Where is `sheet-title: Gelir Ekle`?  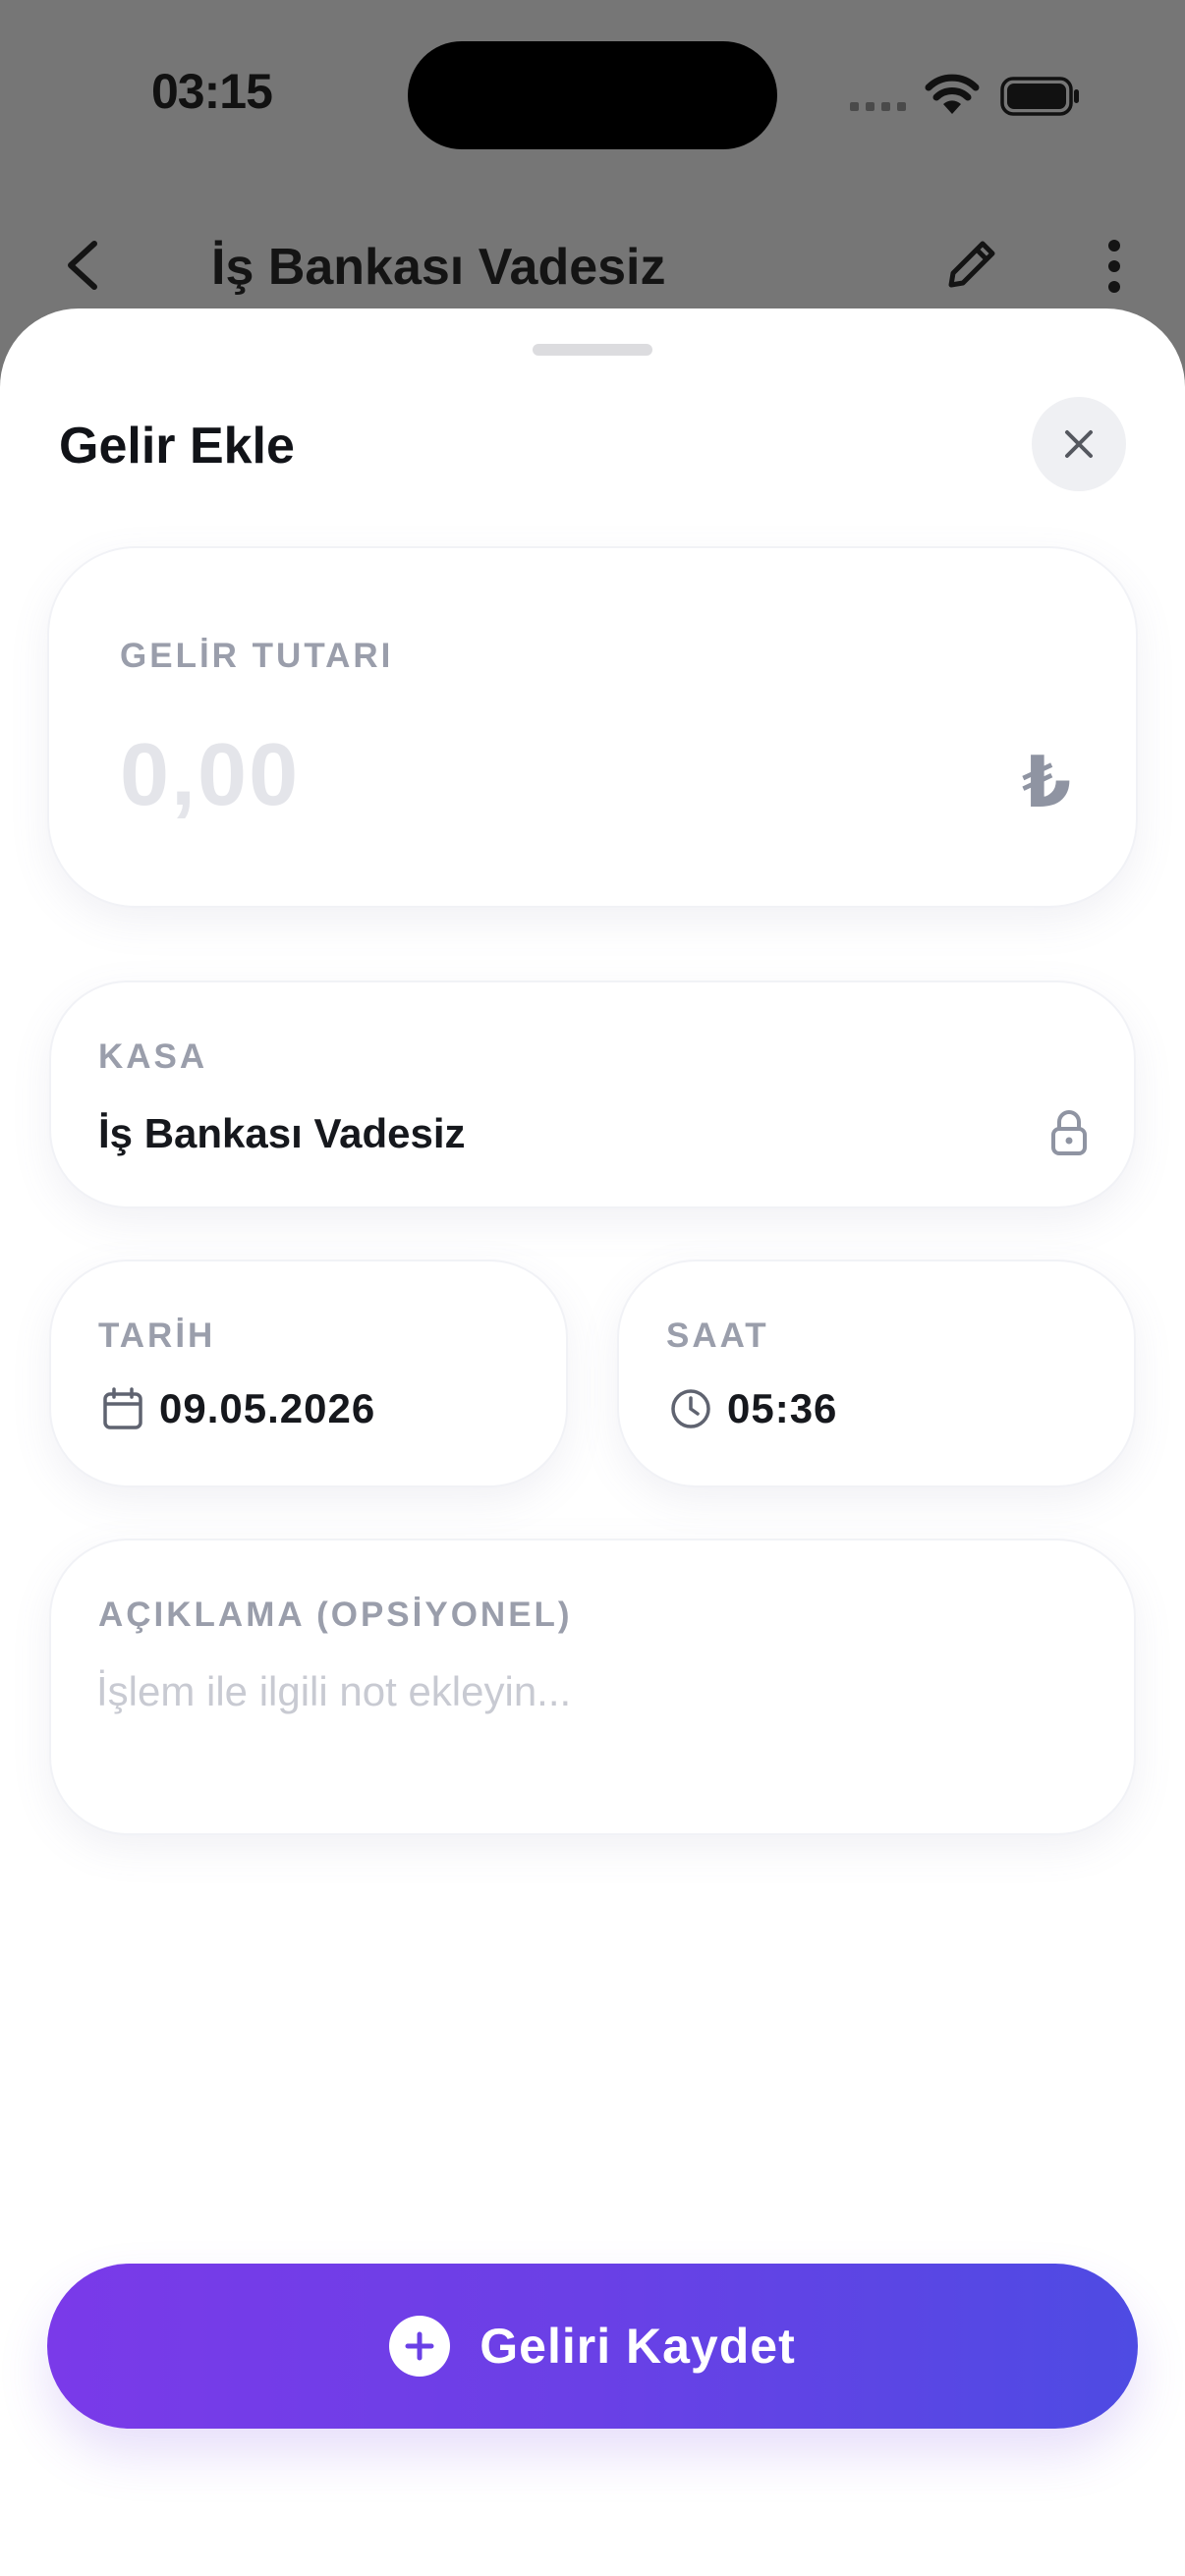
sheet-title: Gelir Ekle is located at coordinates (177, 446).